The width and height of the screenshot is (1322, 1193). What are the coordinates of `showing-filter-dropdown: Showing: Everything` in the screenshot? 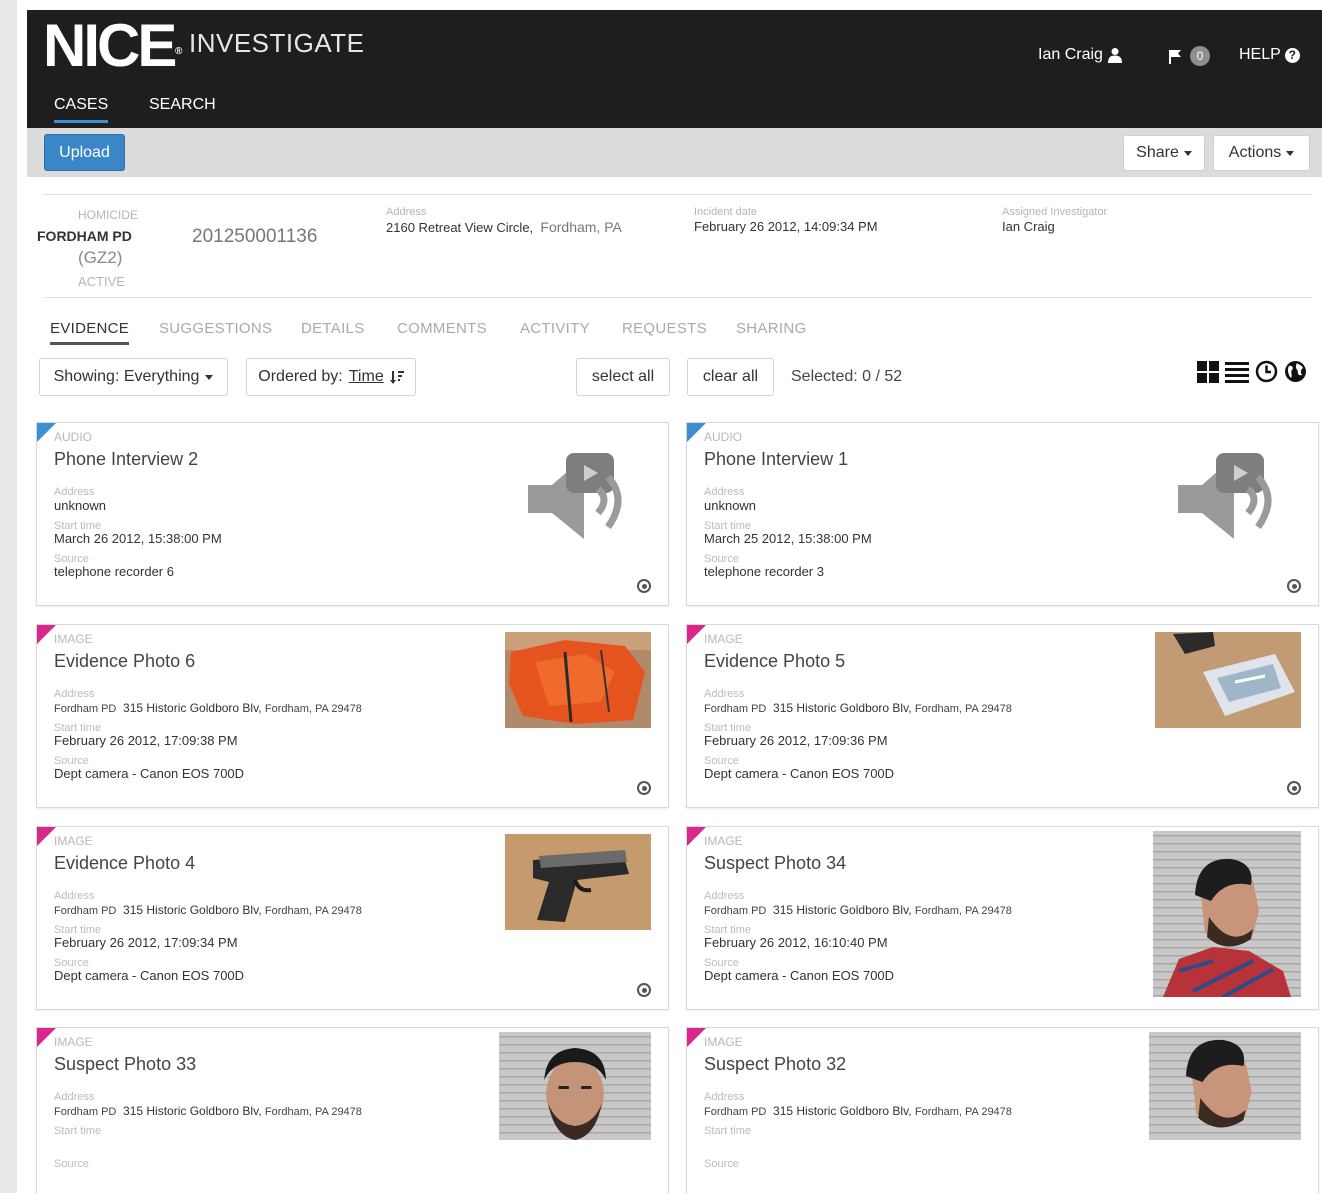 It's located at (133, 377).